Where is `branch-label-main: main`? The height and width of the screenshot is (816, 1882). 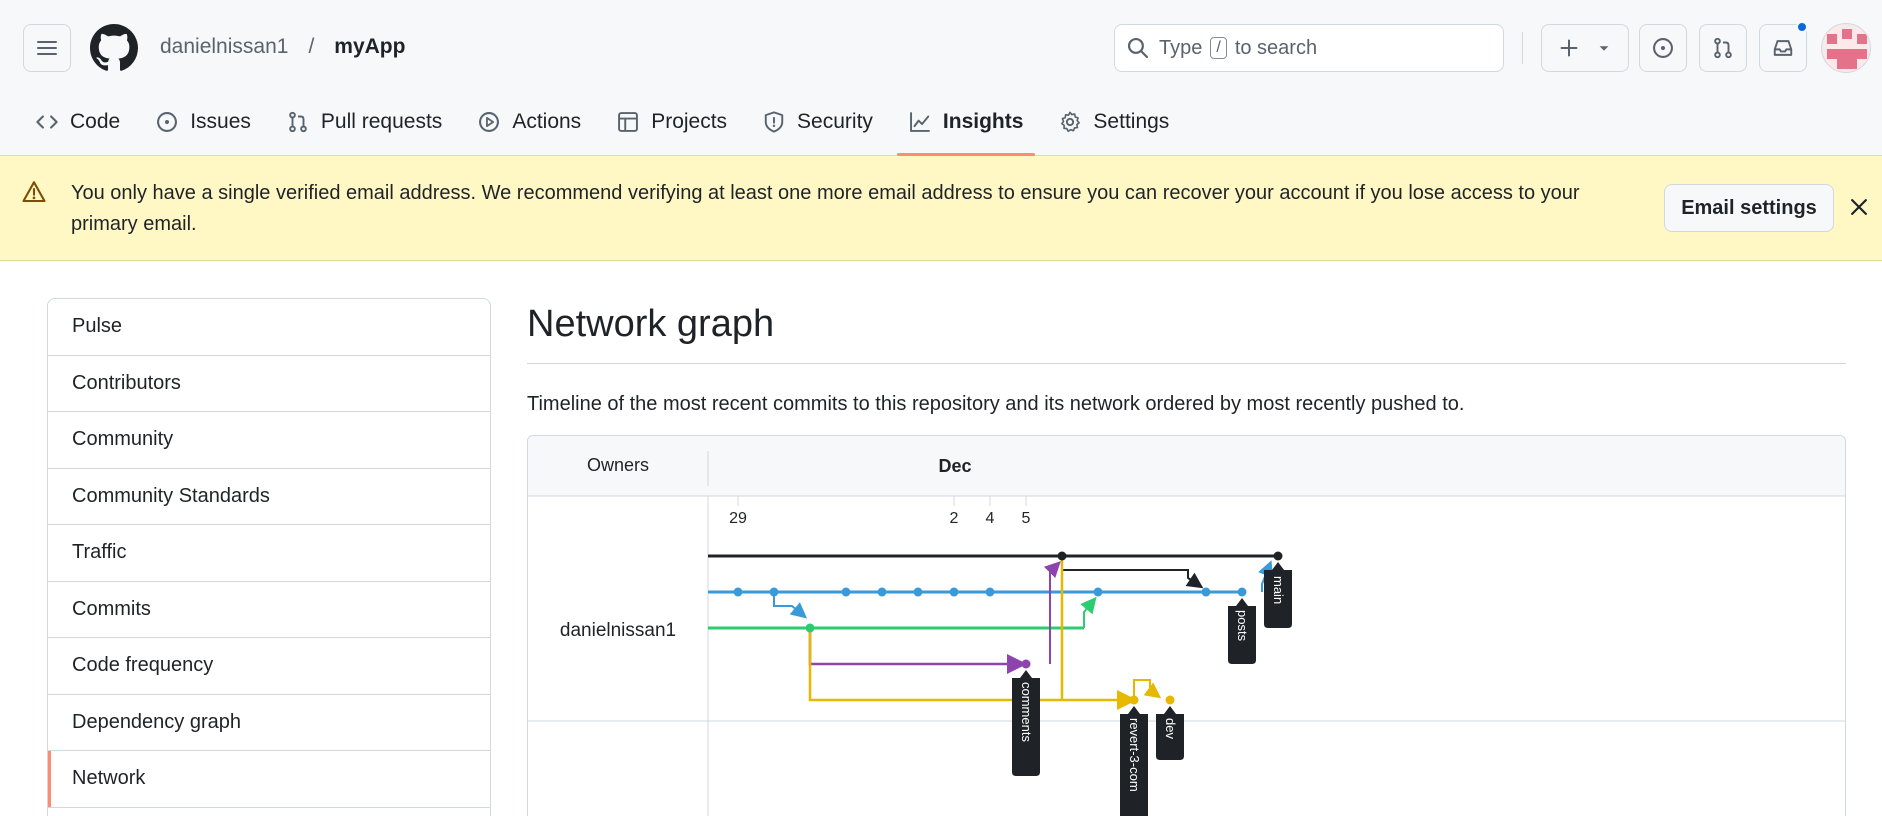 branch-label-main: main is located at coordinates (1278, 595).